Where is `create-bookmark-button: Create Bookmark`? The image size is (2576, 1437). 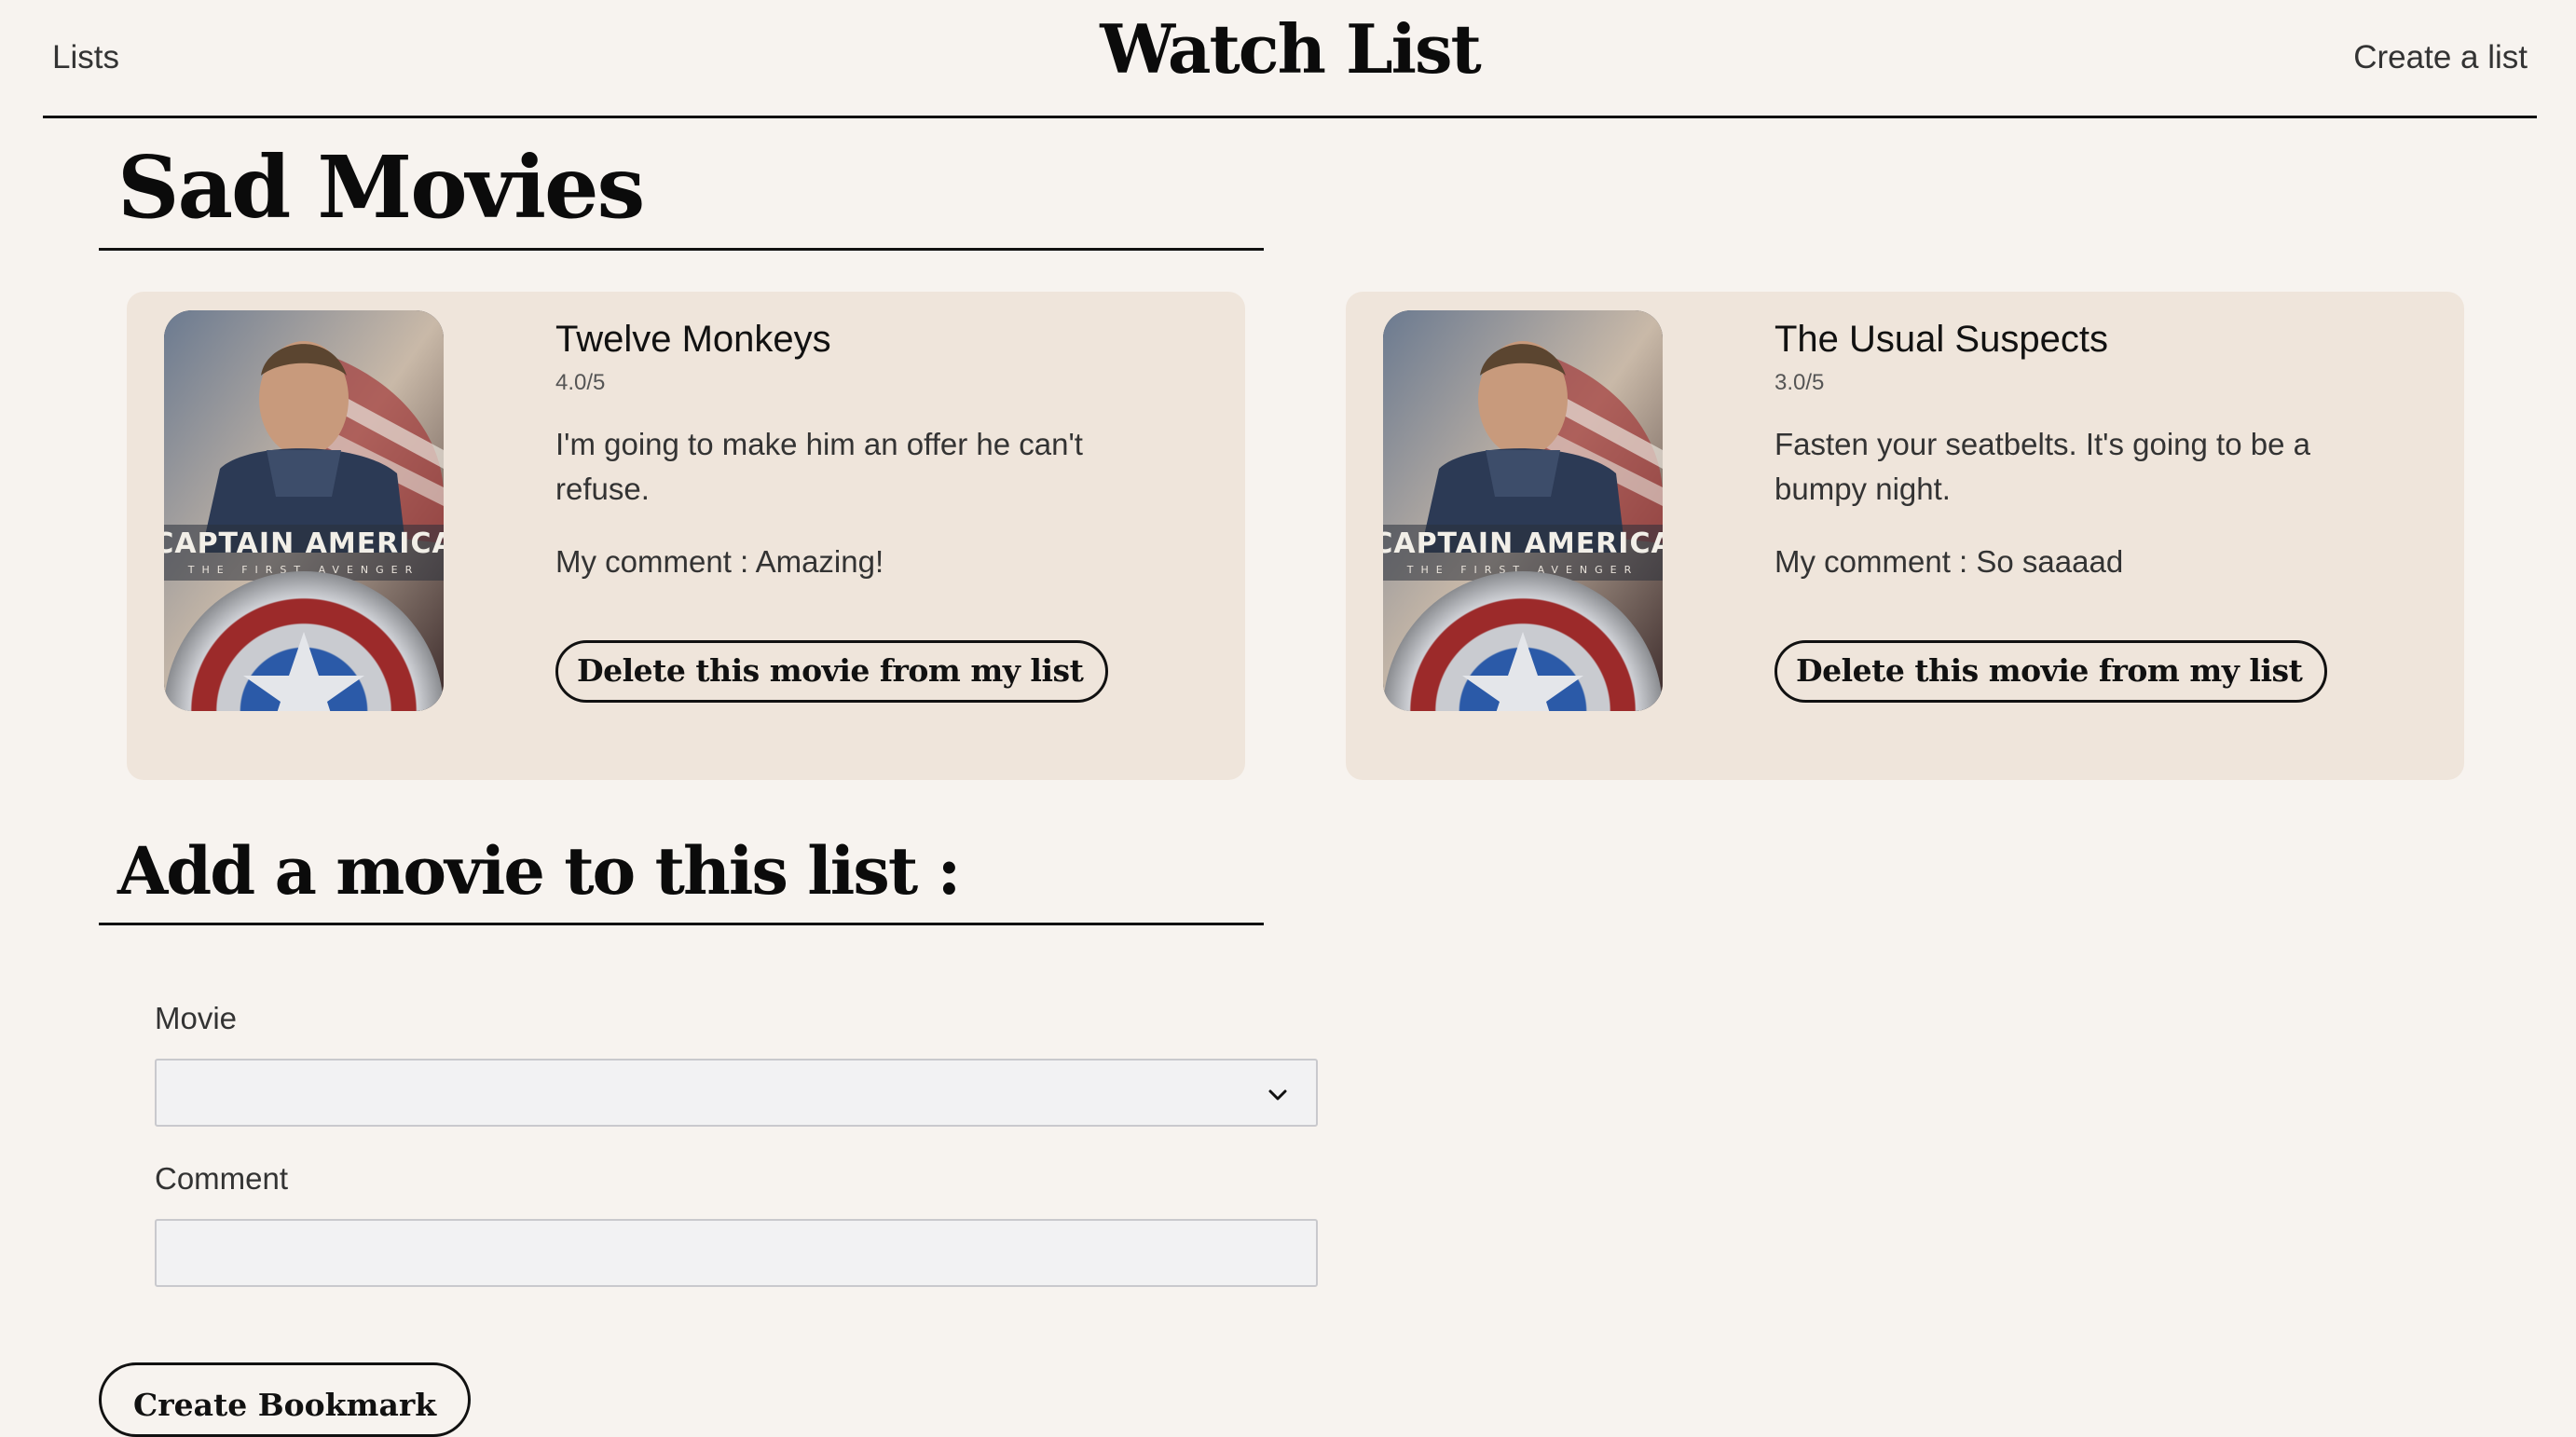
create-bookmark-button: Create Bookmark is located at coordinates (285, 1400).